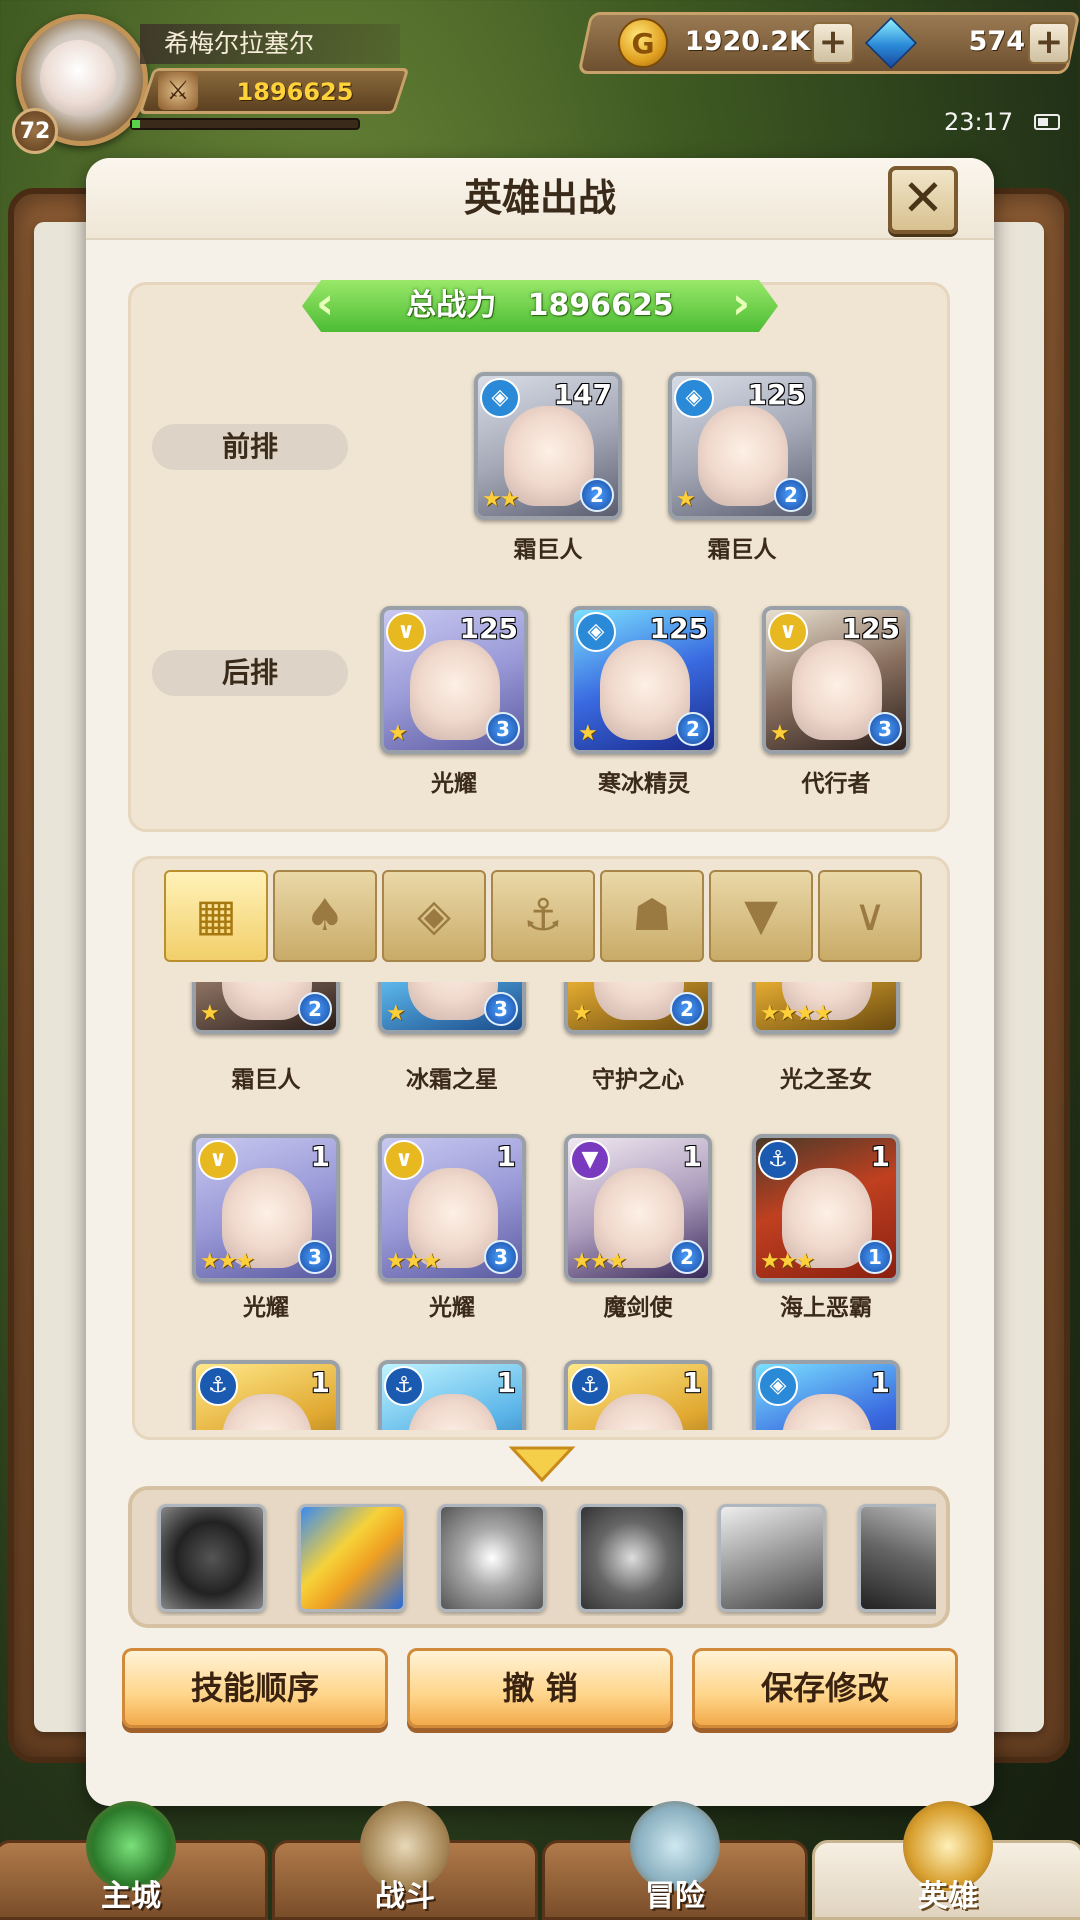 The height and width of the screenshot is (1920, 1080). What do you see at coordinates (923, 200) in the screenshot?
I see `close-button: ✕` at bounding box center [923, 200].